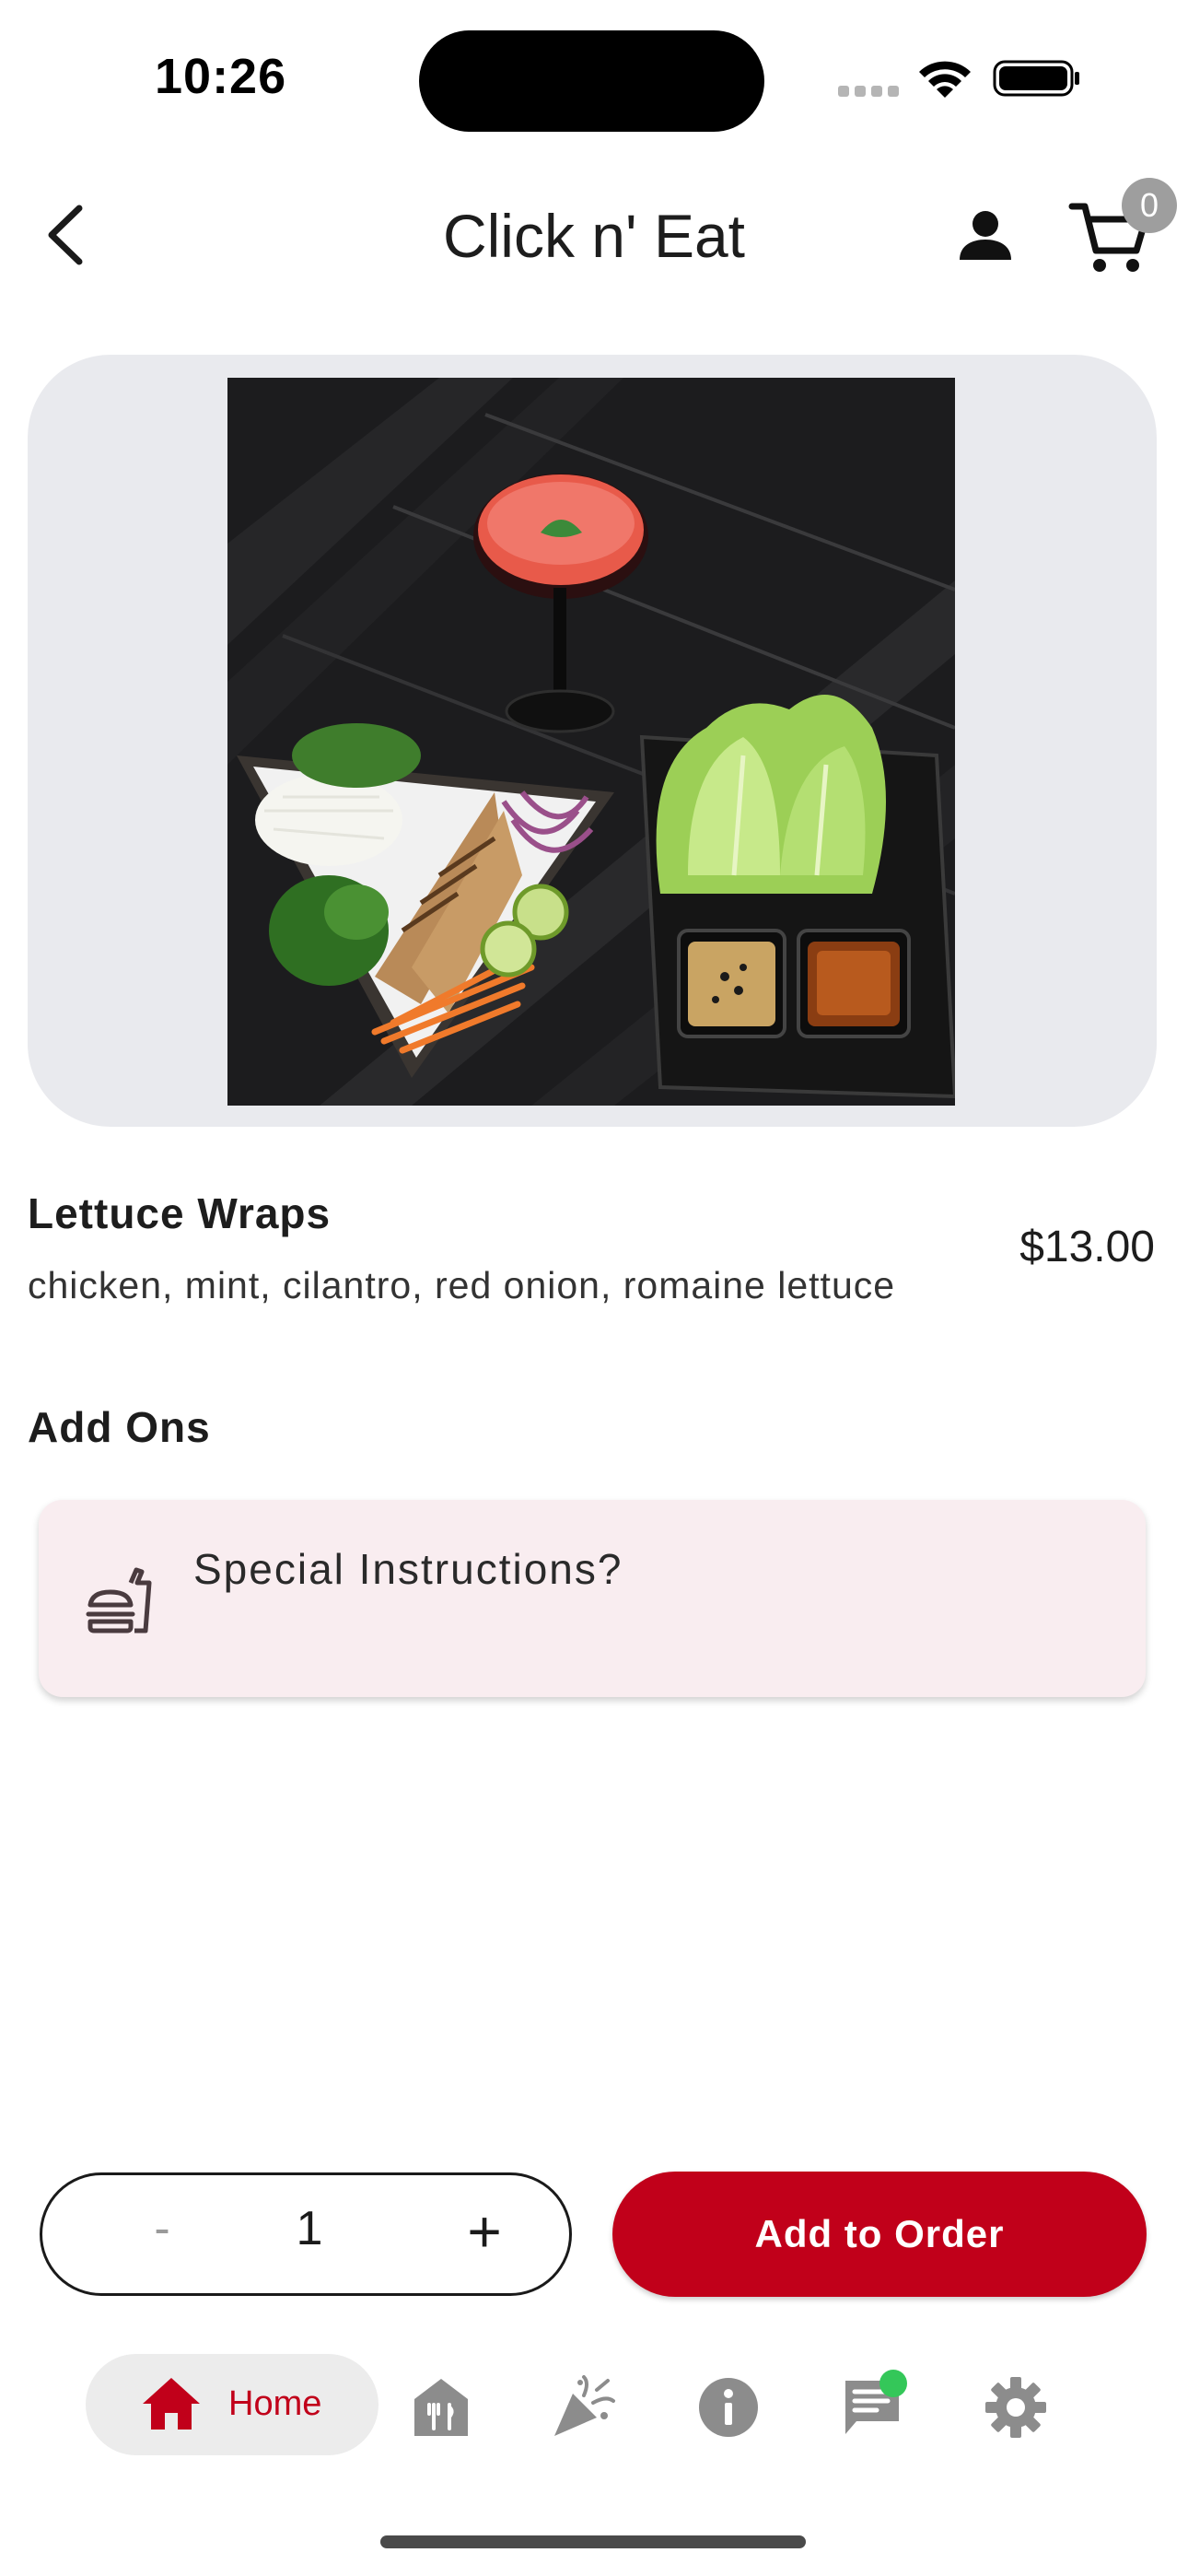 The width and height of the screenshot is (1188, 2576). I want to click on profile-button, so click(985, 236).